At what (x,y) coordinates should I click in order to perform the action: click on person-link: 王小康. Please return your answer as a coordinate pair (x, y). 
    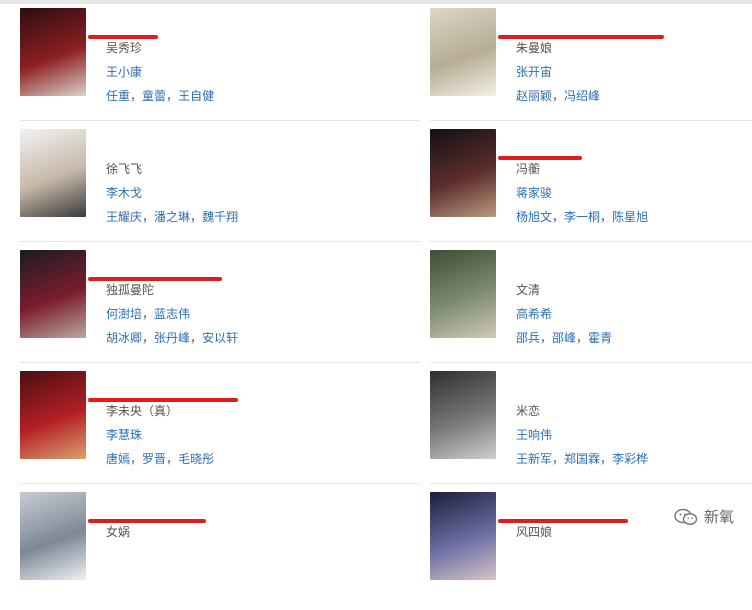
    Looking at the image, I should click on (124, 72).